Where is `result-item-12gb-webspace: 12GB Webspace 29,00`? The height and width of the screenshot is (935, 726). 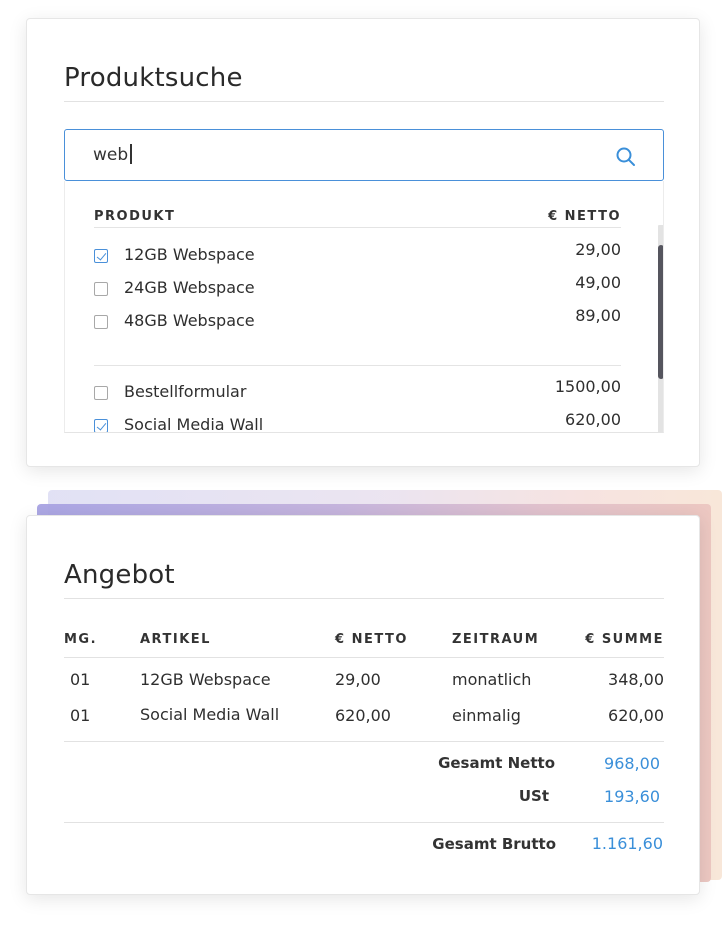 result-item-12gb-webspace: 12GB Webspace 29,00 is located at coordinates (357, 255).